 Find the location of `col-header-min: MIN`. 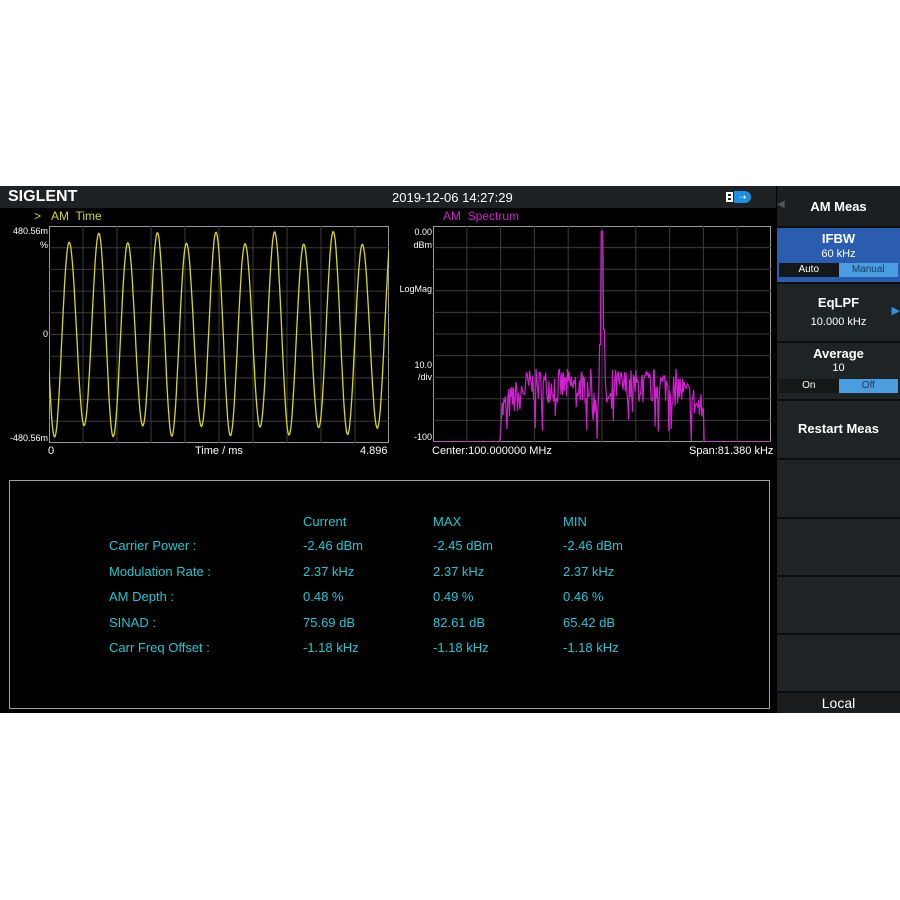

col-header-min: MIN is located at coordinates (575, 521).